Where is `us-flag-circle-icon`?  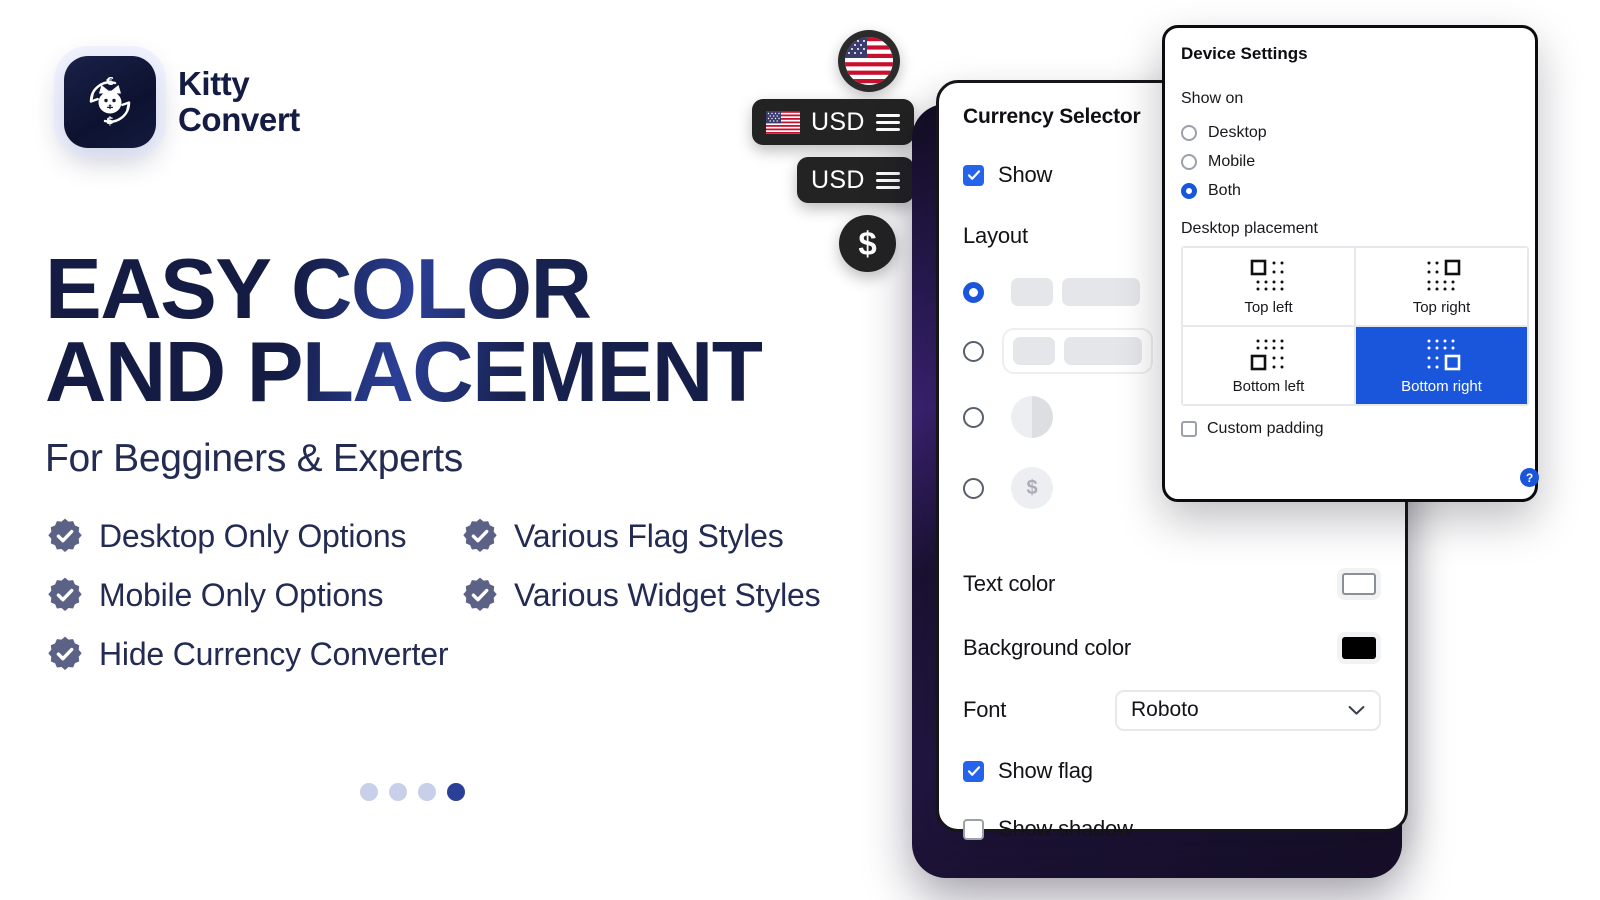 us-flag-circle-icon is located at coordinates (869, 61).